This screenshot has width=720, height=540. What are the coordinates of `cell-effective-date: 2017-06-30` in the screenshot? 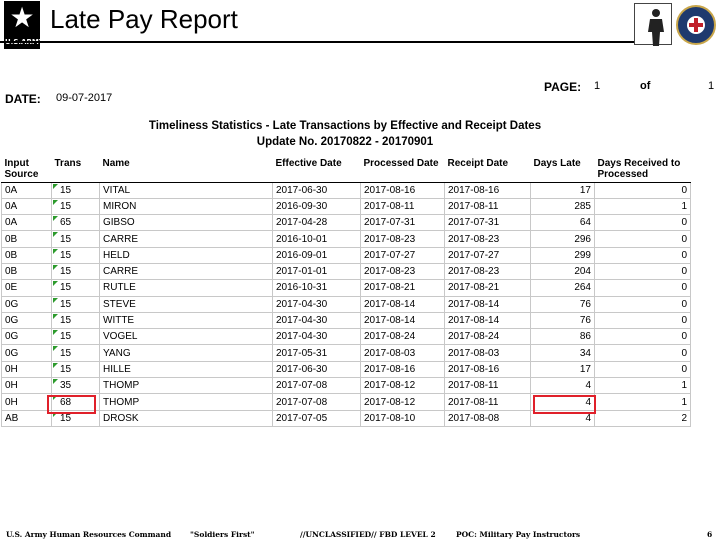 It's located at (316, 190).